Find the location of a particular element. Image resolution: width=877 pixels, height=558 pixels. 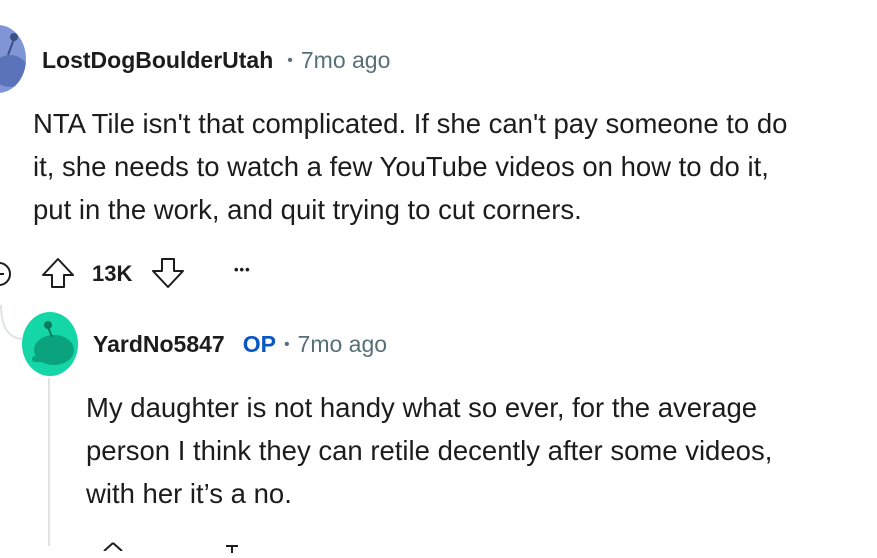

more-button: ••• is located at coordinates (242, 269).